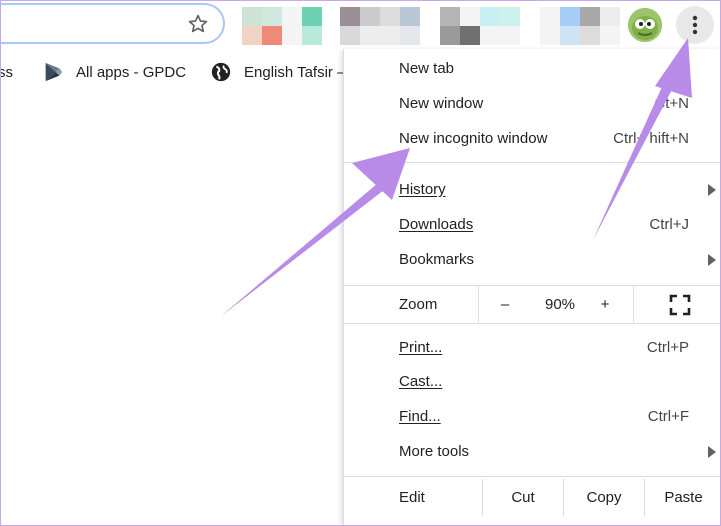  Describe the element at coordinates (523, 497) in the screenshot. I see `cut-button: Cut` at that location.